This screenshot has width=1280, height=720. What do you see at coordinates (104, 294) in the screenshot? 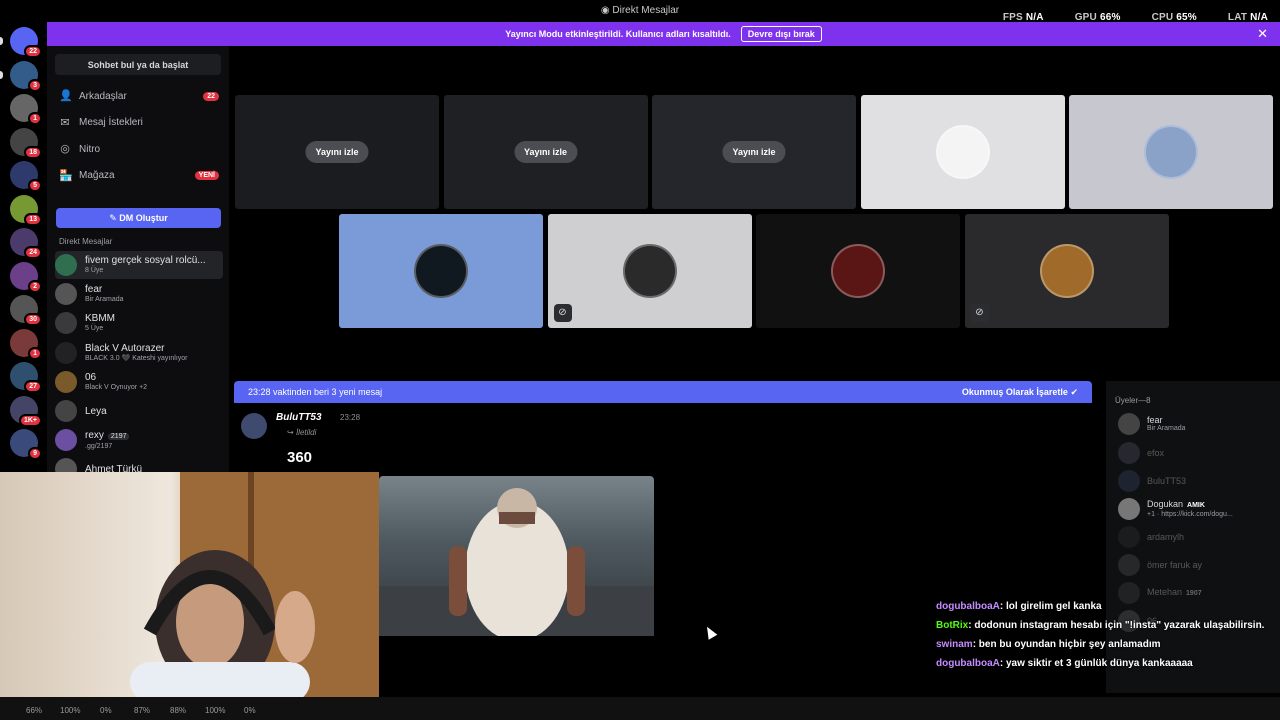
I see `dm-text: fear Bir Aramada` at bounding box center [104, 294].